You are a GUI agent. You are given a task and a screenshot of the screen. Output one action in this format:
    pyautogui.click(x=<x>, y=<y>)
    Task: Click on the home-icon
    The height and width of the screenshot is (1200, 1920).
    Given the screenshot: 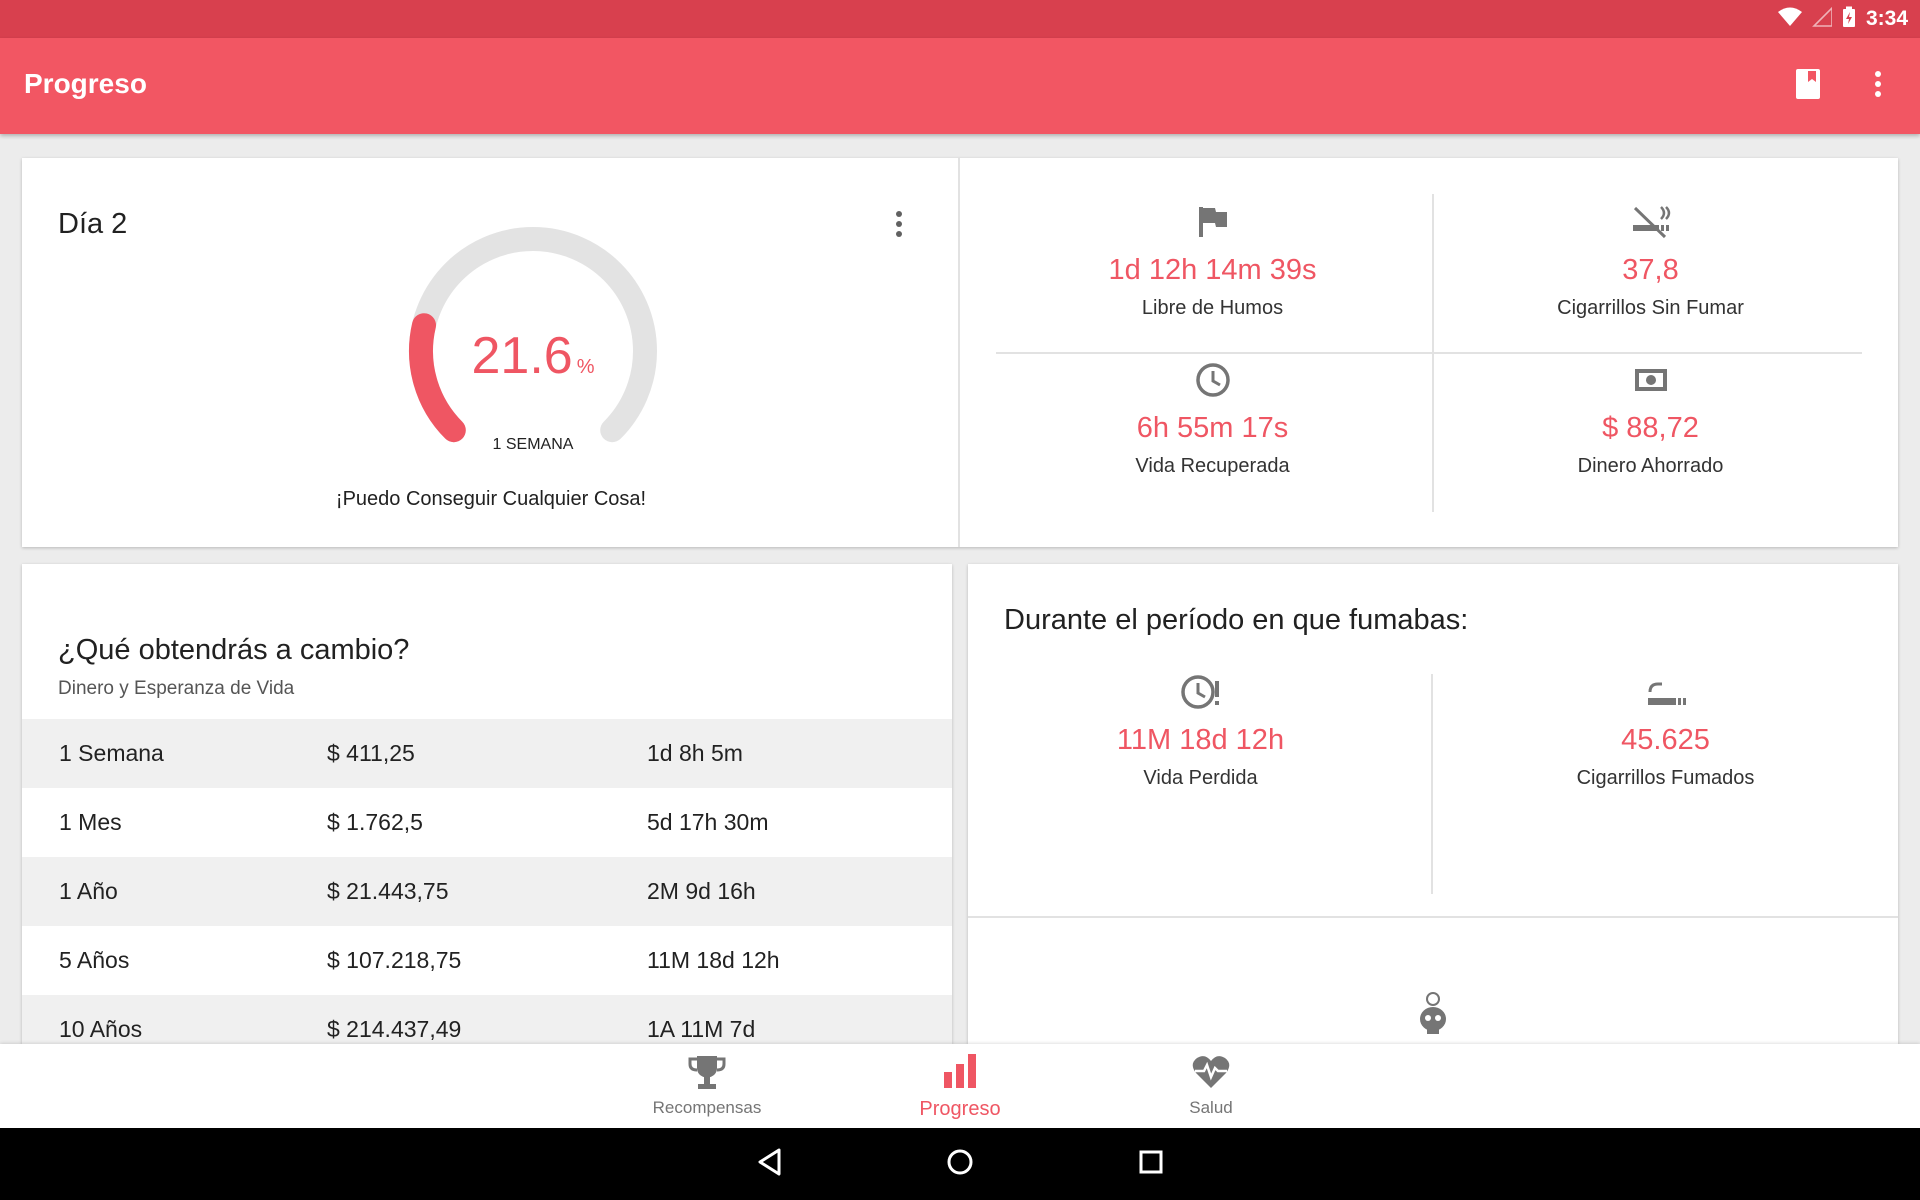 What is the action you would take?
    pyautogui.click(x=960, y=1164)
    